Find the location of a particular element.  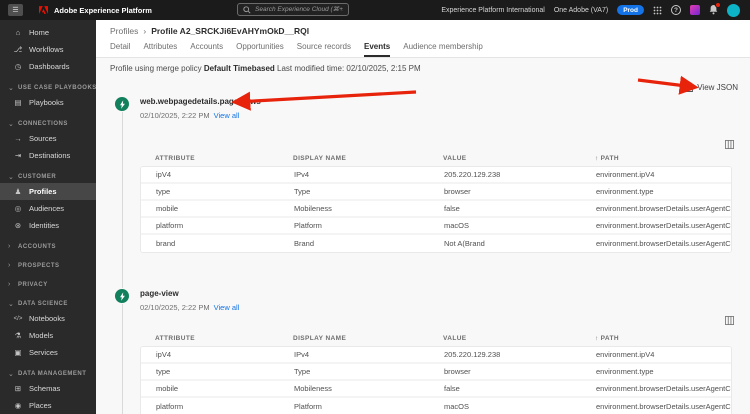

tab-opportunities: Opportunities is located at coordinates (260, 49).